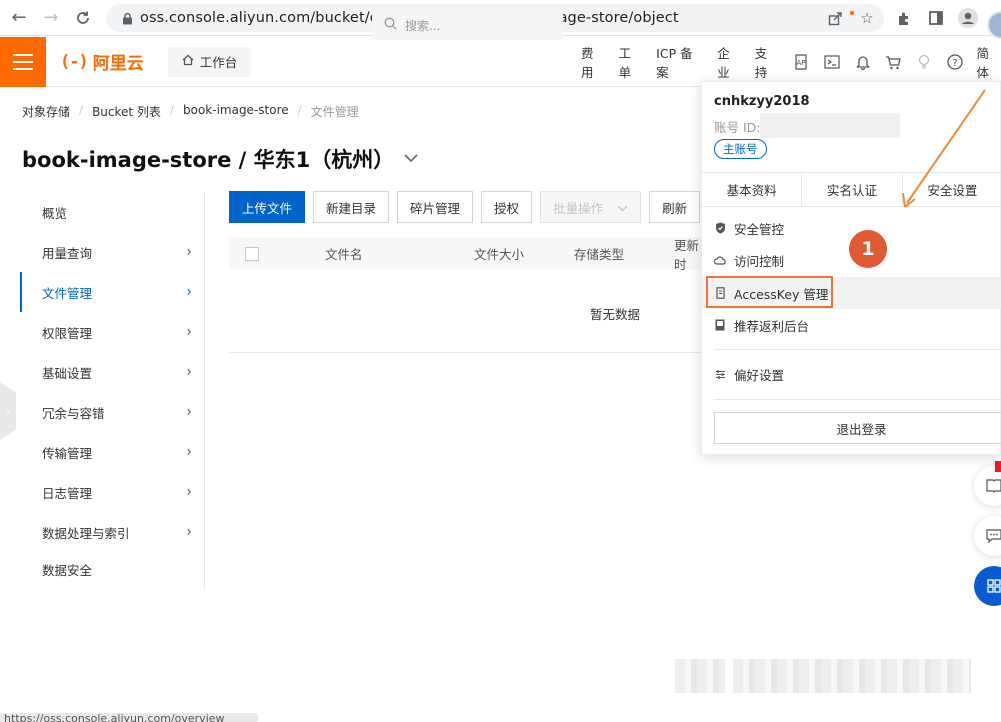 This screenshot has width=1001, height=722. I want to click on annotation-arrow, so click(944, 148).